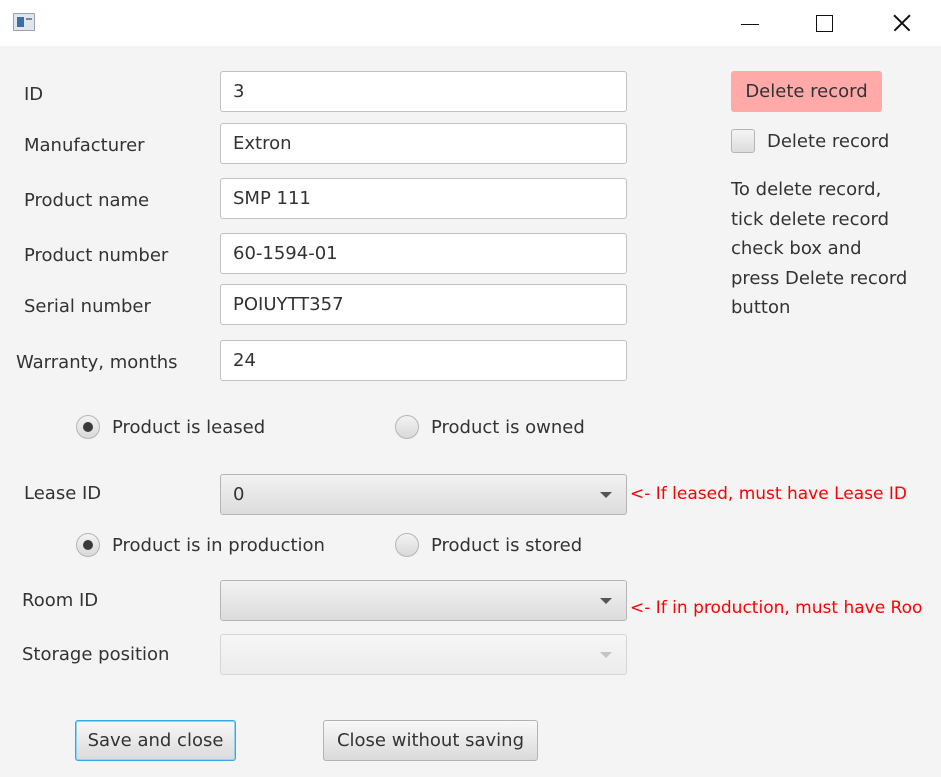  I want to click on radio-product-stored: Product is stored, so click(488, 545).